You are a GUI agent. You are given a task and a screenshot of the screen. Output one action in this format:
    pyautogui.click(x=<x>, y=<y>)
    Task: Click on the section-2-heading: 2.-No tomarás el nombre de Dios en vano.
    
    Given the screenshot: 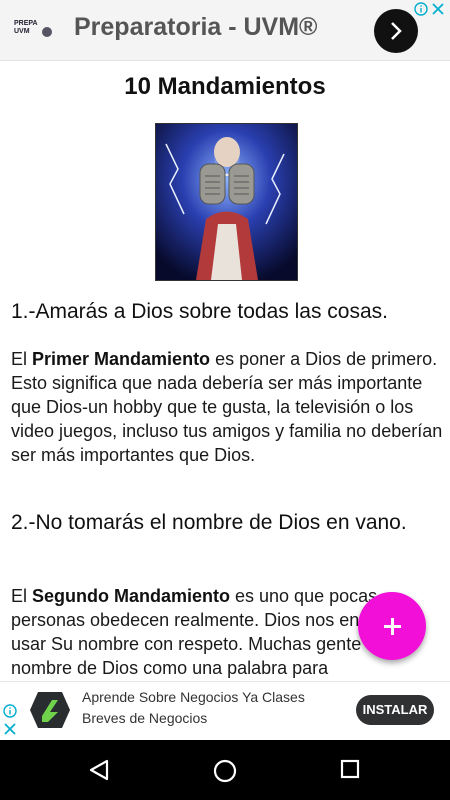 What is the action you would take?
    pyautogui.click(x=209, y=522)
    